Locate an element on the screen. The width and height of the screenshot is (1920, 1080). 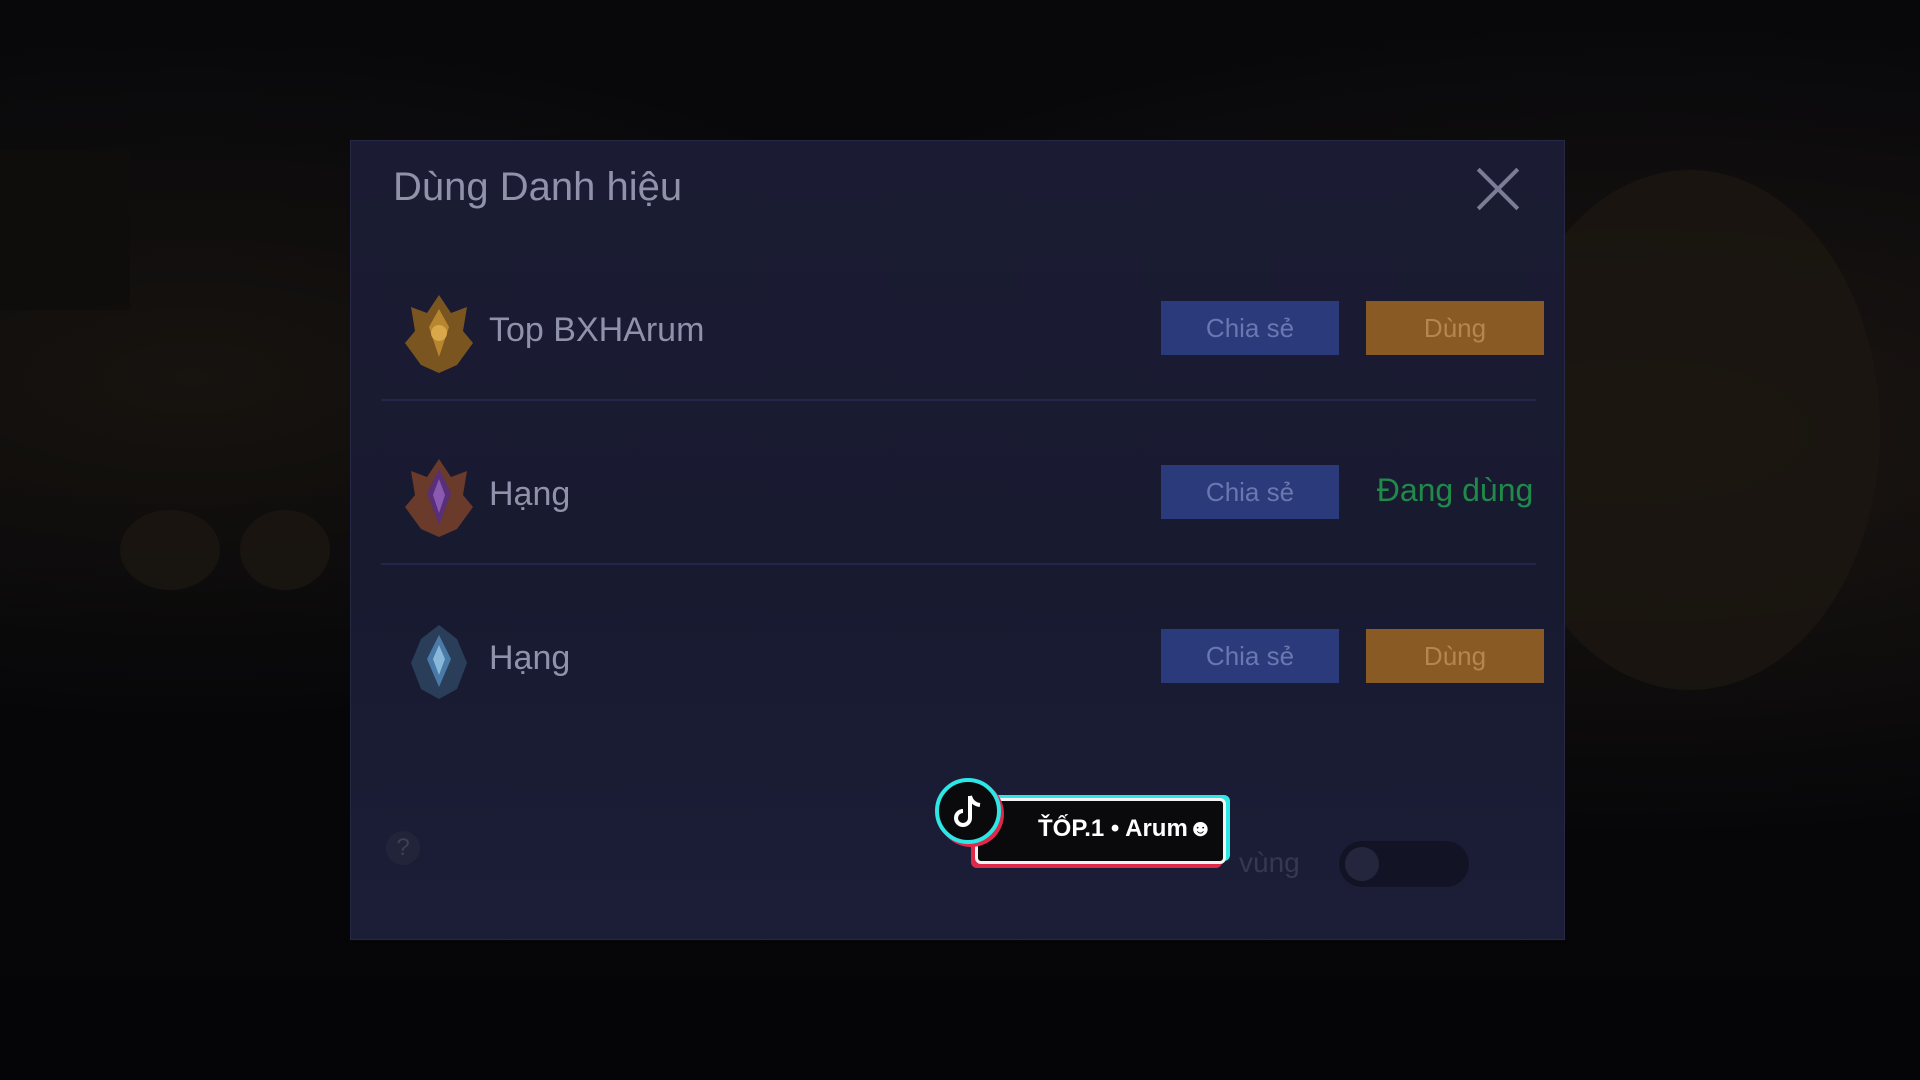
purple-rank-emblem-icon is located at coordinates (439, 498).